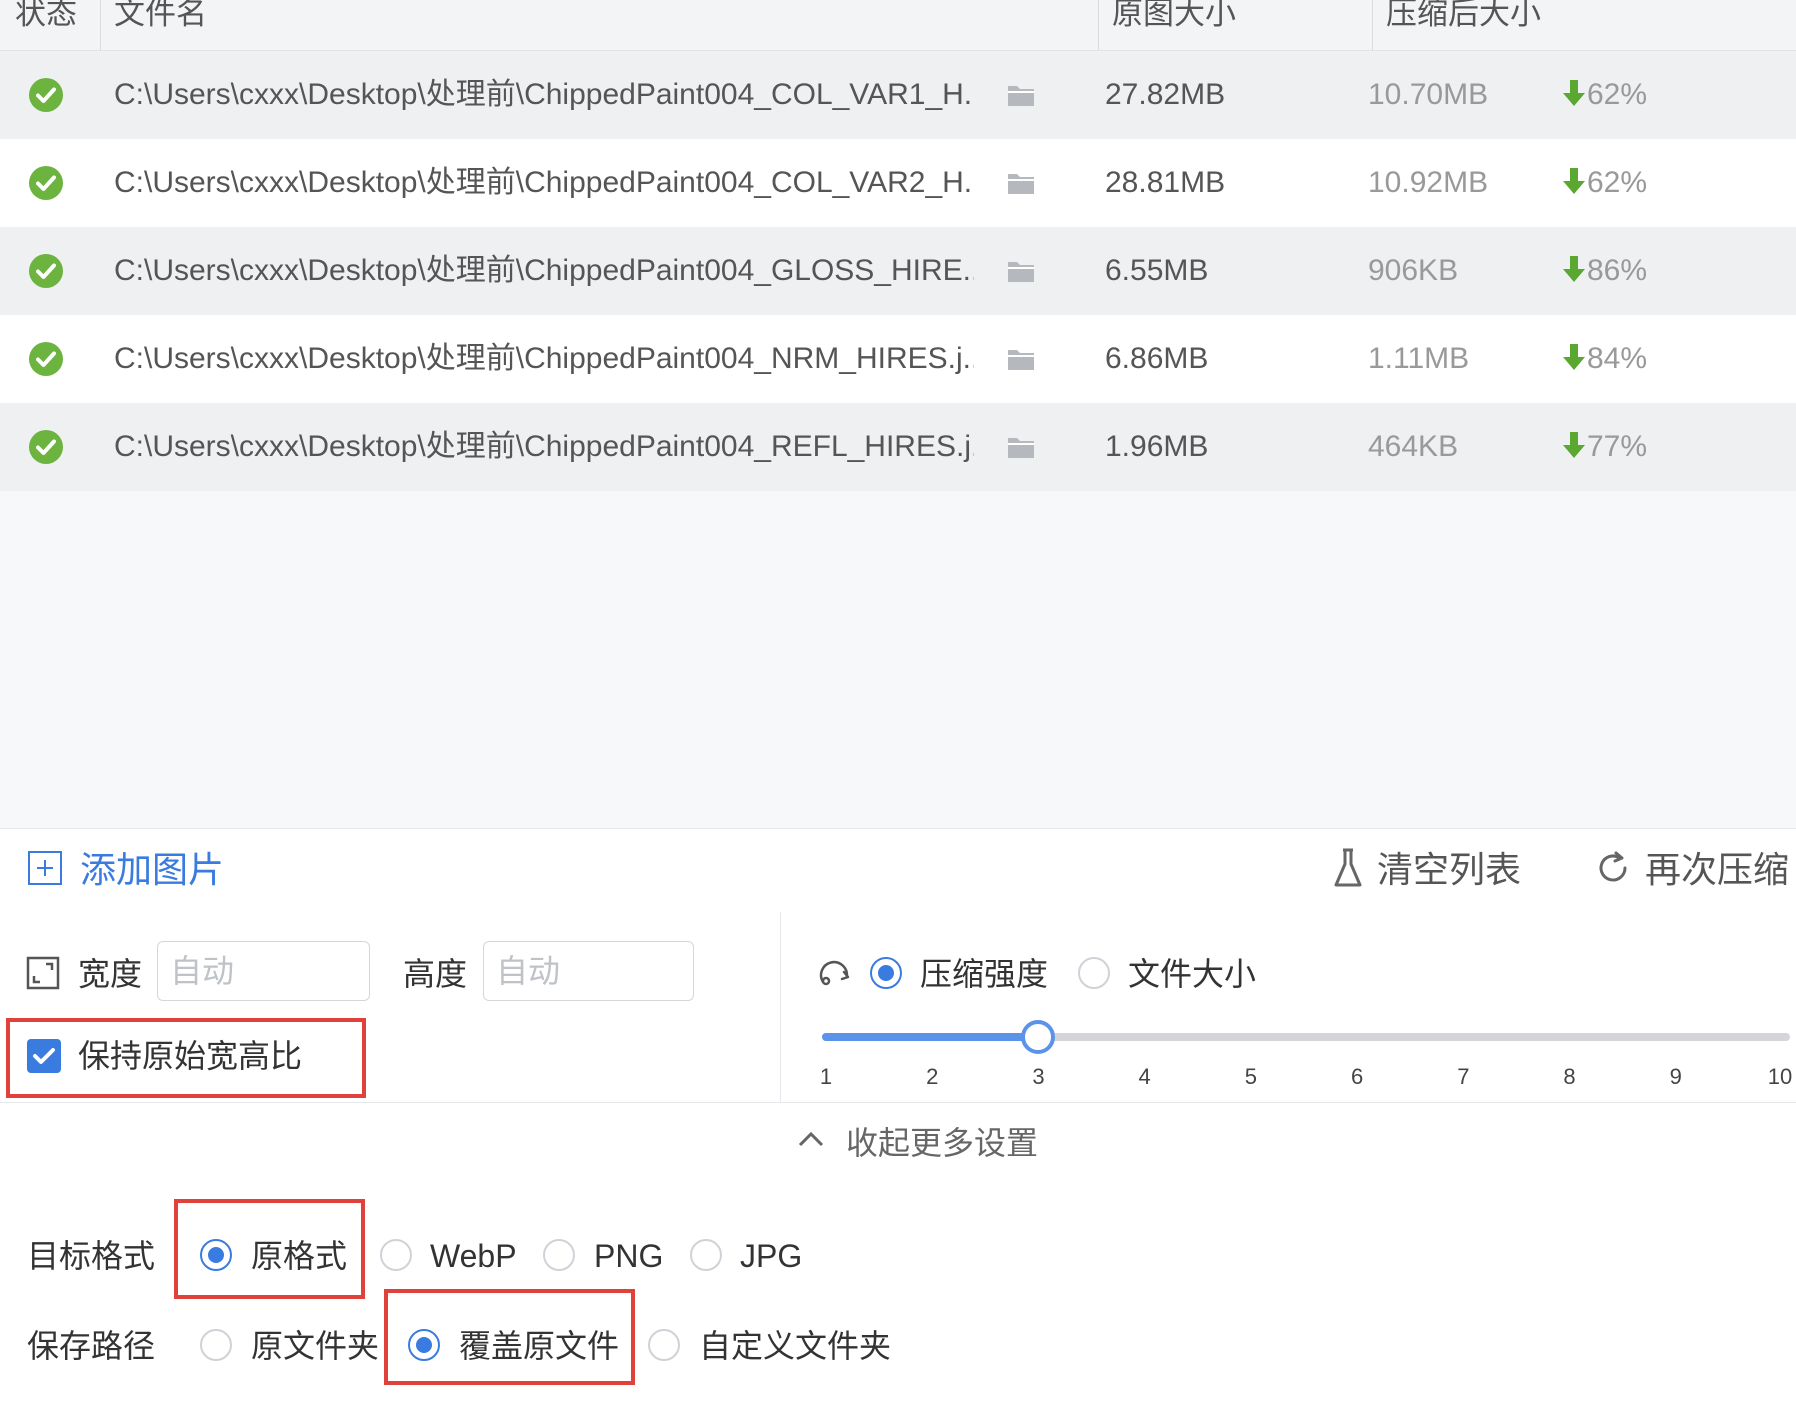 This screenshot has height=1401, width=1796. I want to click on header-status: 状态, so click(46, 25).